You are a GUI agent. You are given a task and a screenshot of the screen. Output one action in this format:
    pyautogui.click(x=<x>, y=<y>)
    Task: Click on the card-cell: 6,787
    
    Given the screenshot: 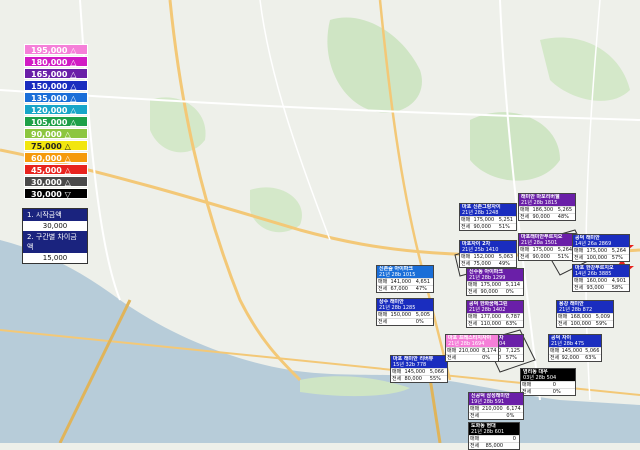 What is the action you would take?
    pyautogui.click(x=513, y=317)
    